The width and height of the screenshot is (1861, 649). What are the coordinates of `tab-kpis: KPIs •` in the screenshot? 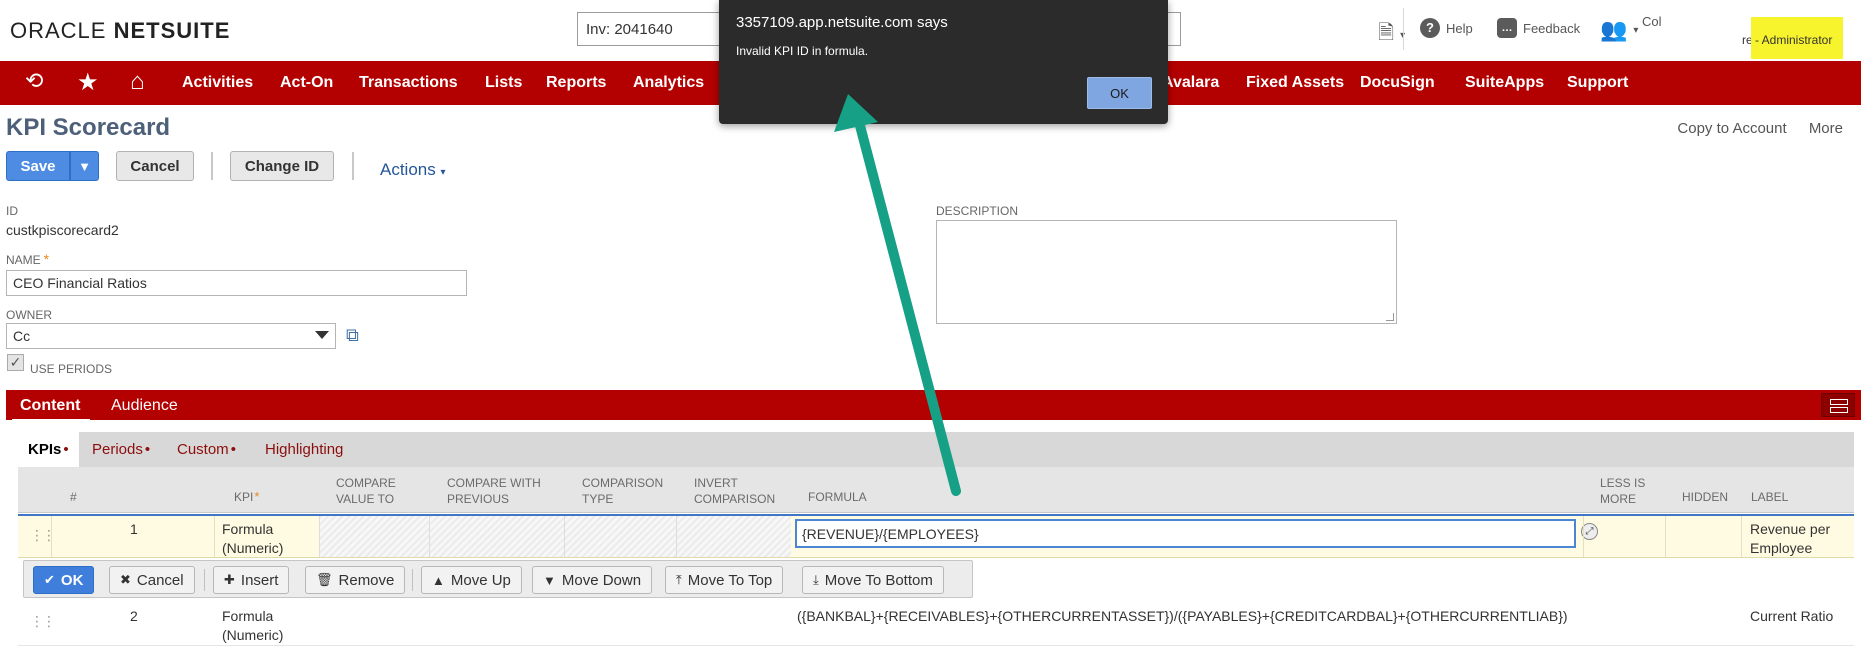 It's located at (48, 449).